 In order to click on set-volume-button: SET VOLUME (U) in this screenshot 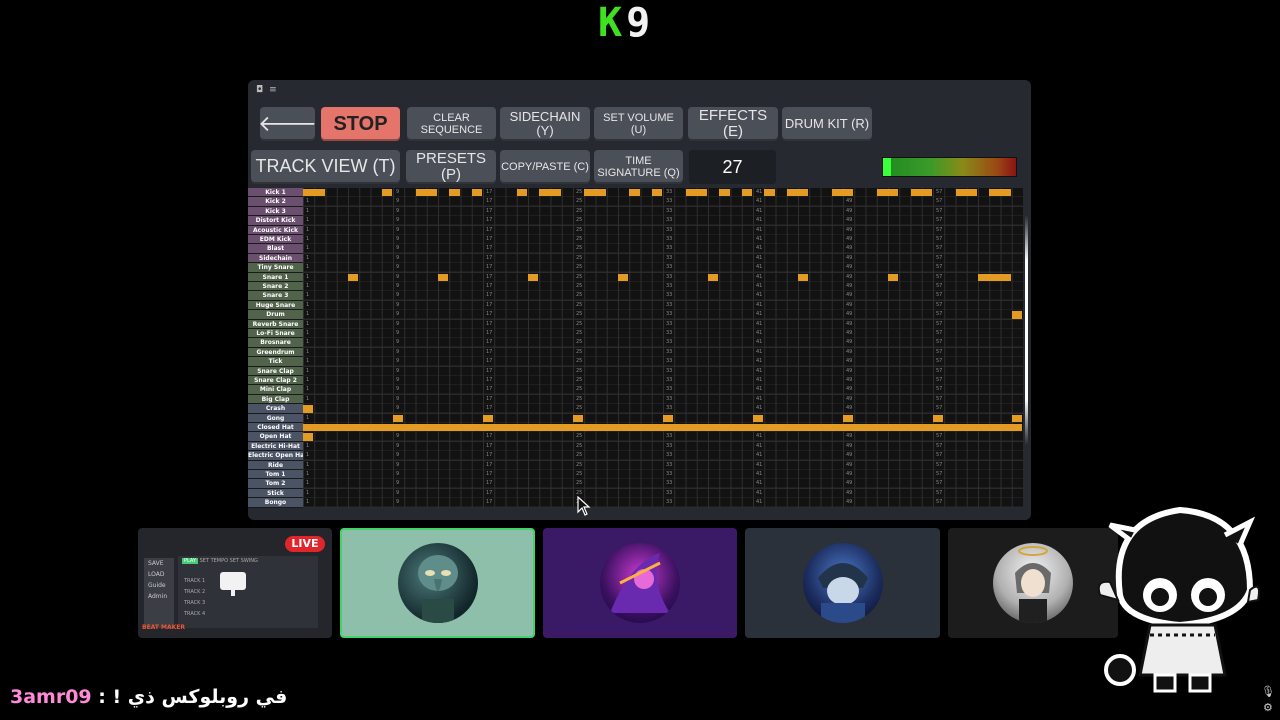, I will do `click(638, 124)`.